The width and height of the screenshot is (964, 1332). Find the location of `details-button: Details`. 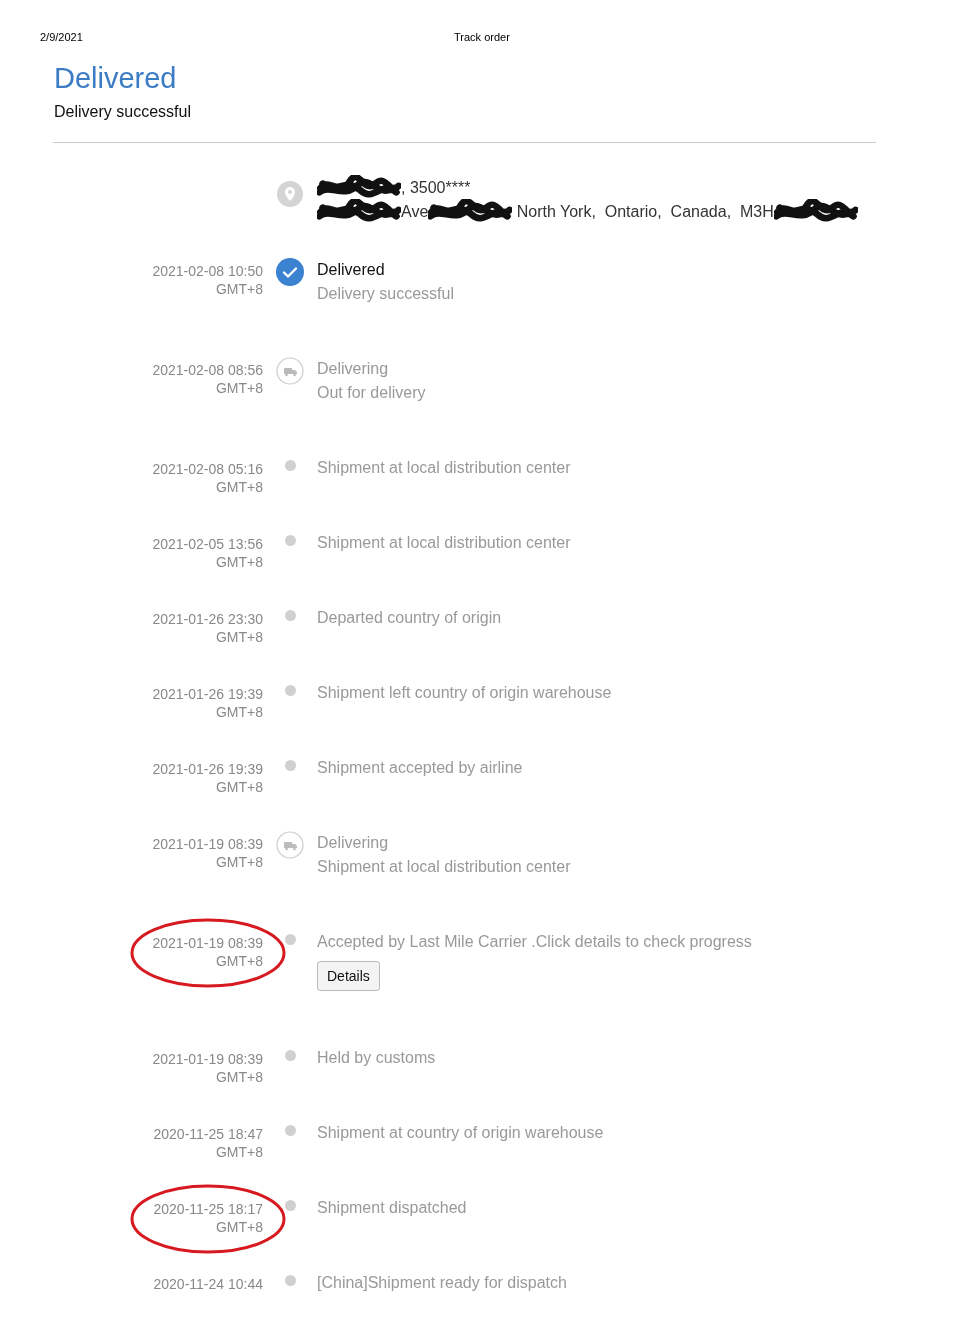

details-button: Details is located at coordinates (348, 976).